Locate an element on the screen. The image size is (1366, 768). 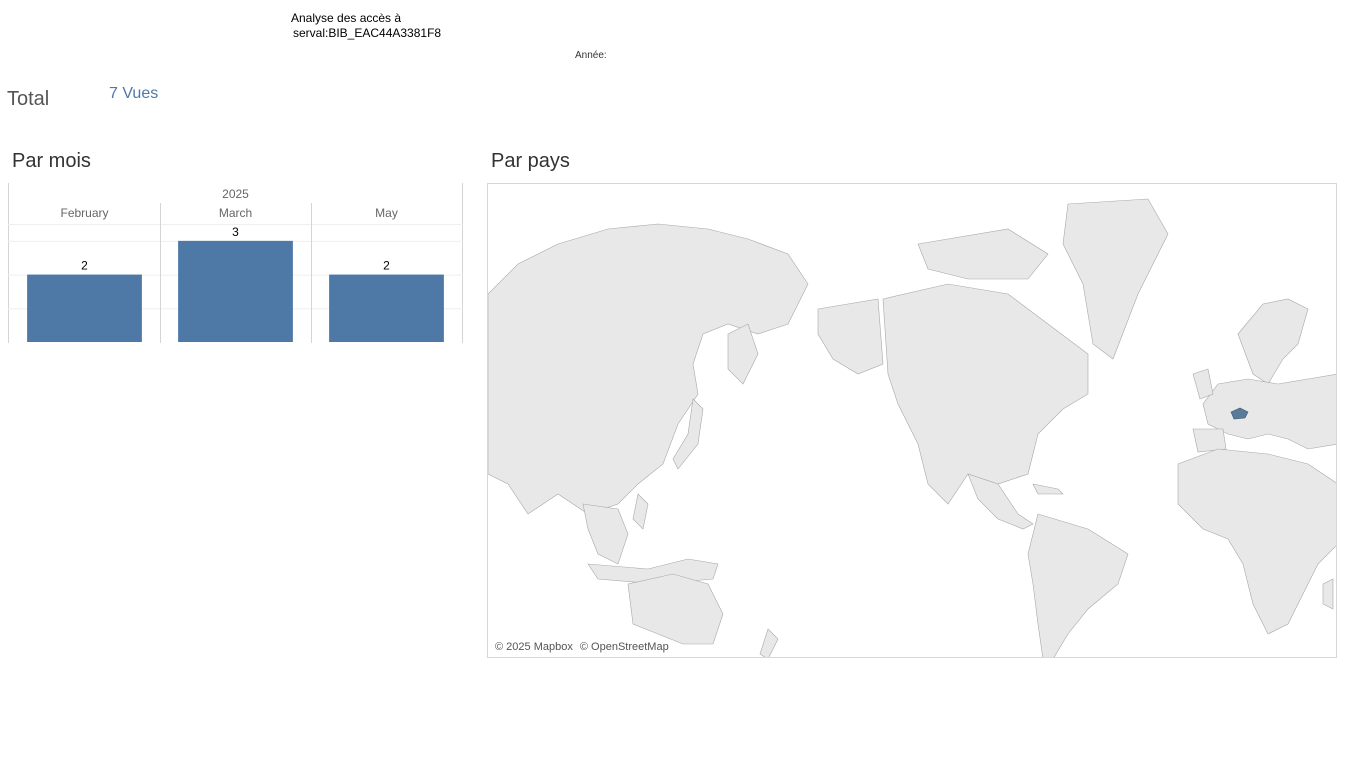
mapbox-credit-link: © 2025 Mapbox is located at coordinates (534, 647).